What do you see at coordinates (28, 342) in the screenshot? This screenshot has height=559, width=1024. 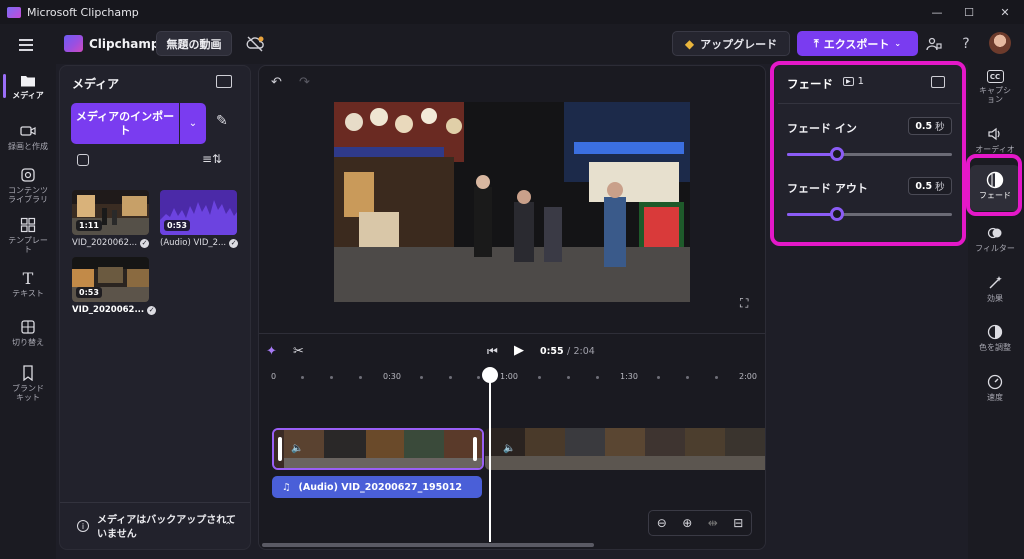 I see `sidebar-item-label: 切り替え` at bounding box center [28, 342].